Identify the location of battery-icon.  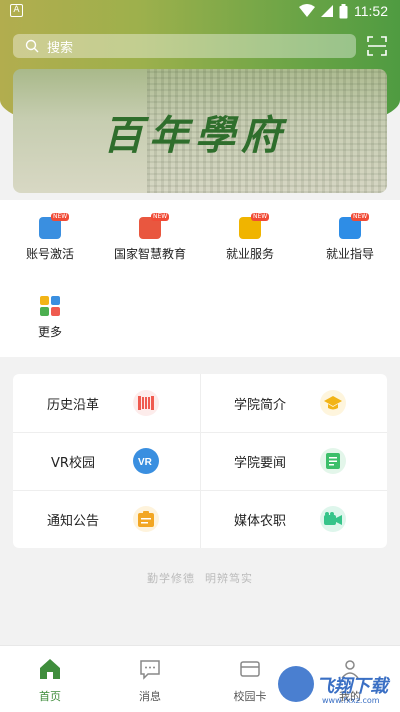
(343, 10).